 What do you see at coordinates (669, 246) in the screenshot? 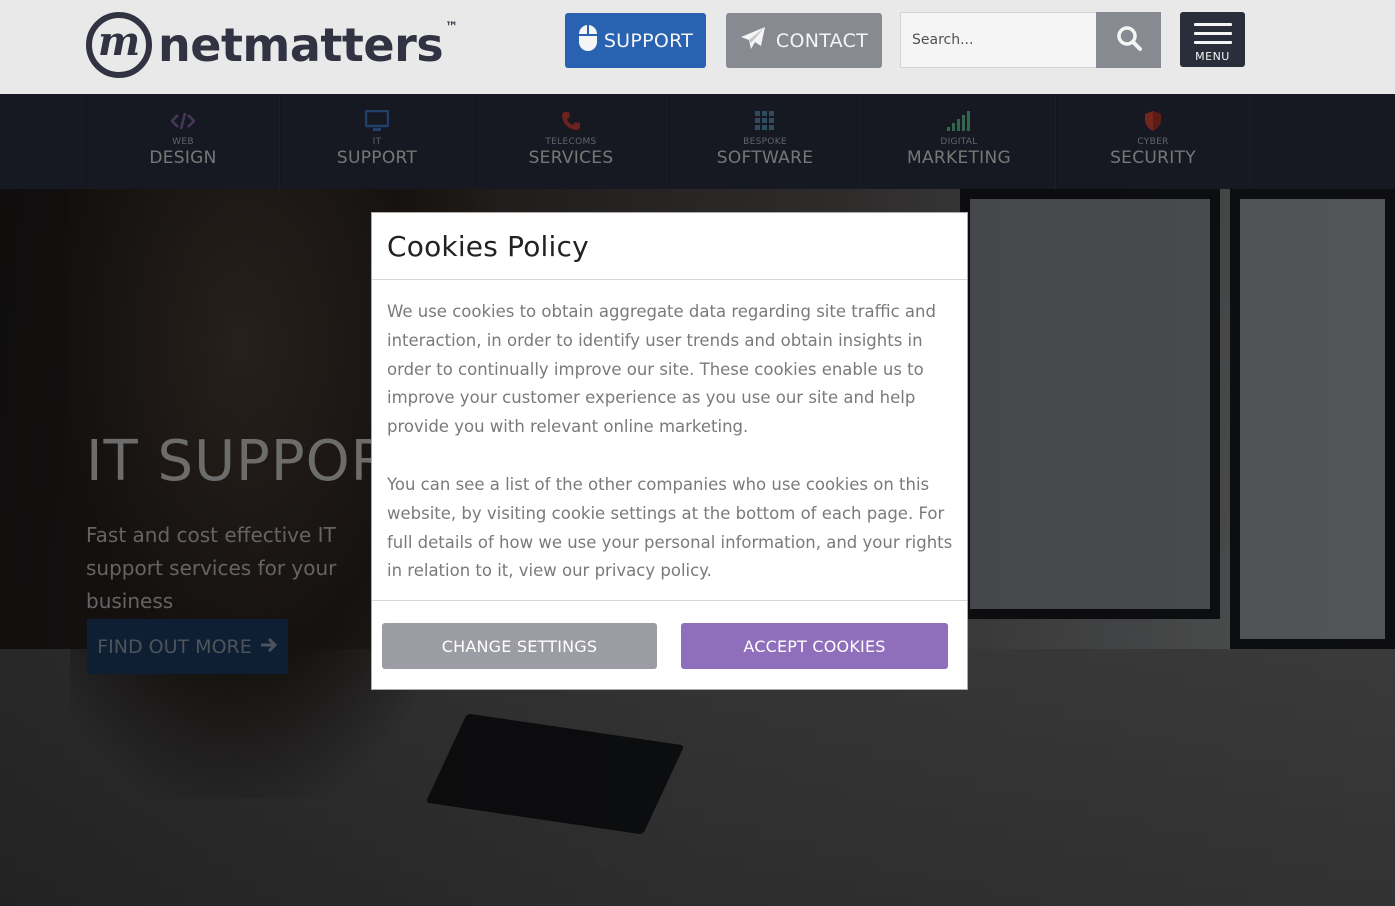
I see `modal-header: Cookies Policy` at bounding box center [669, 246].